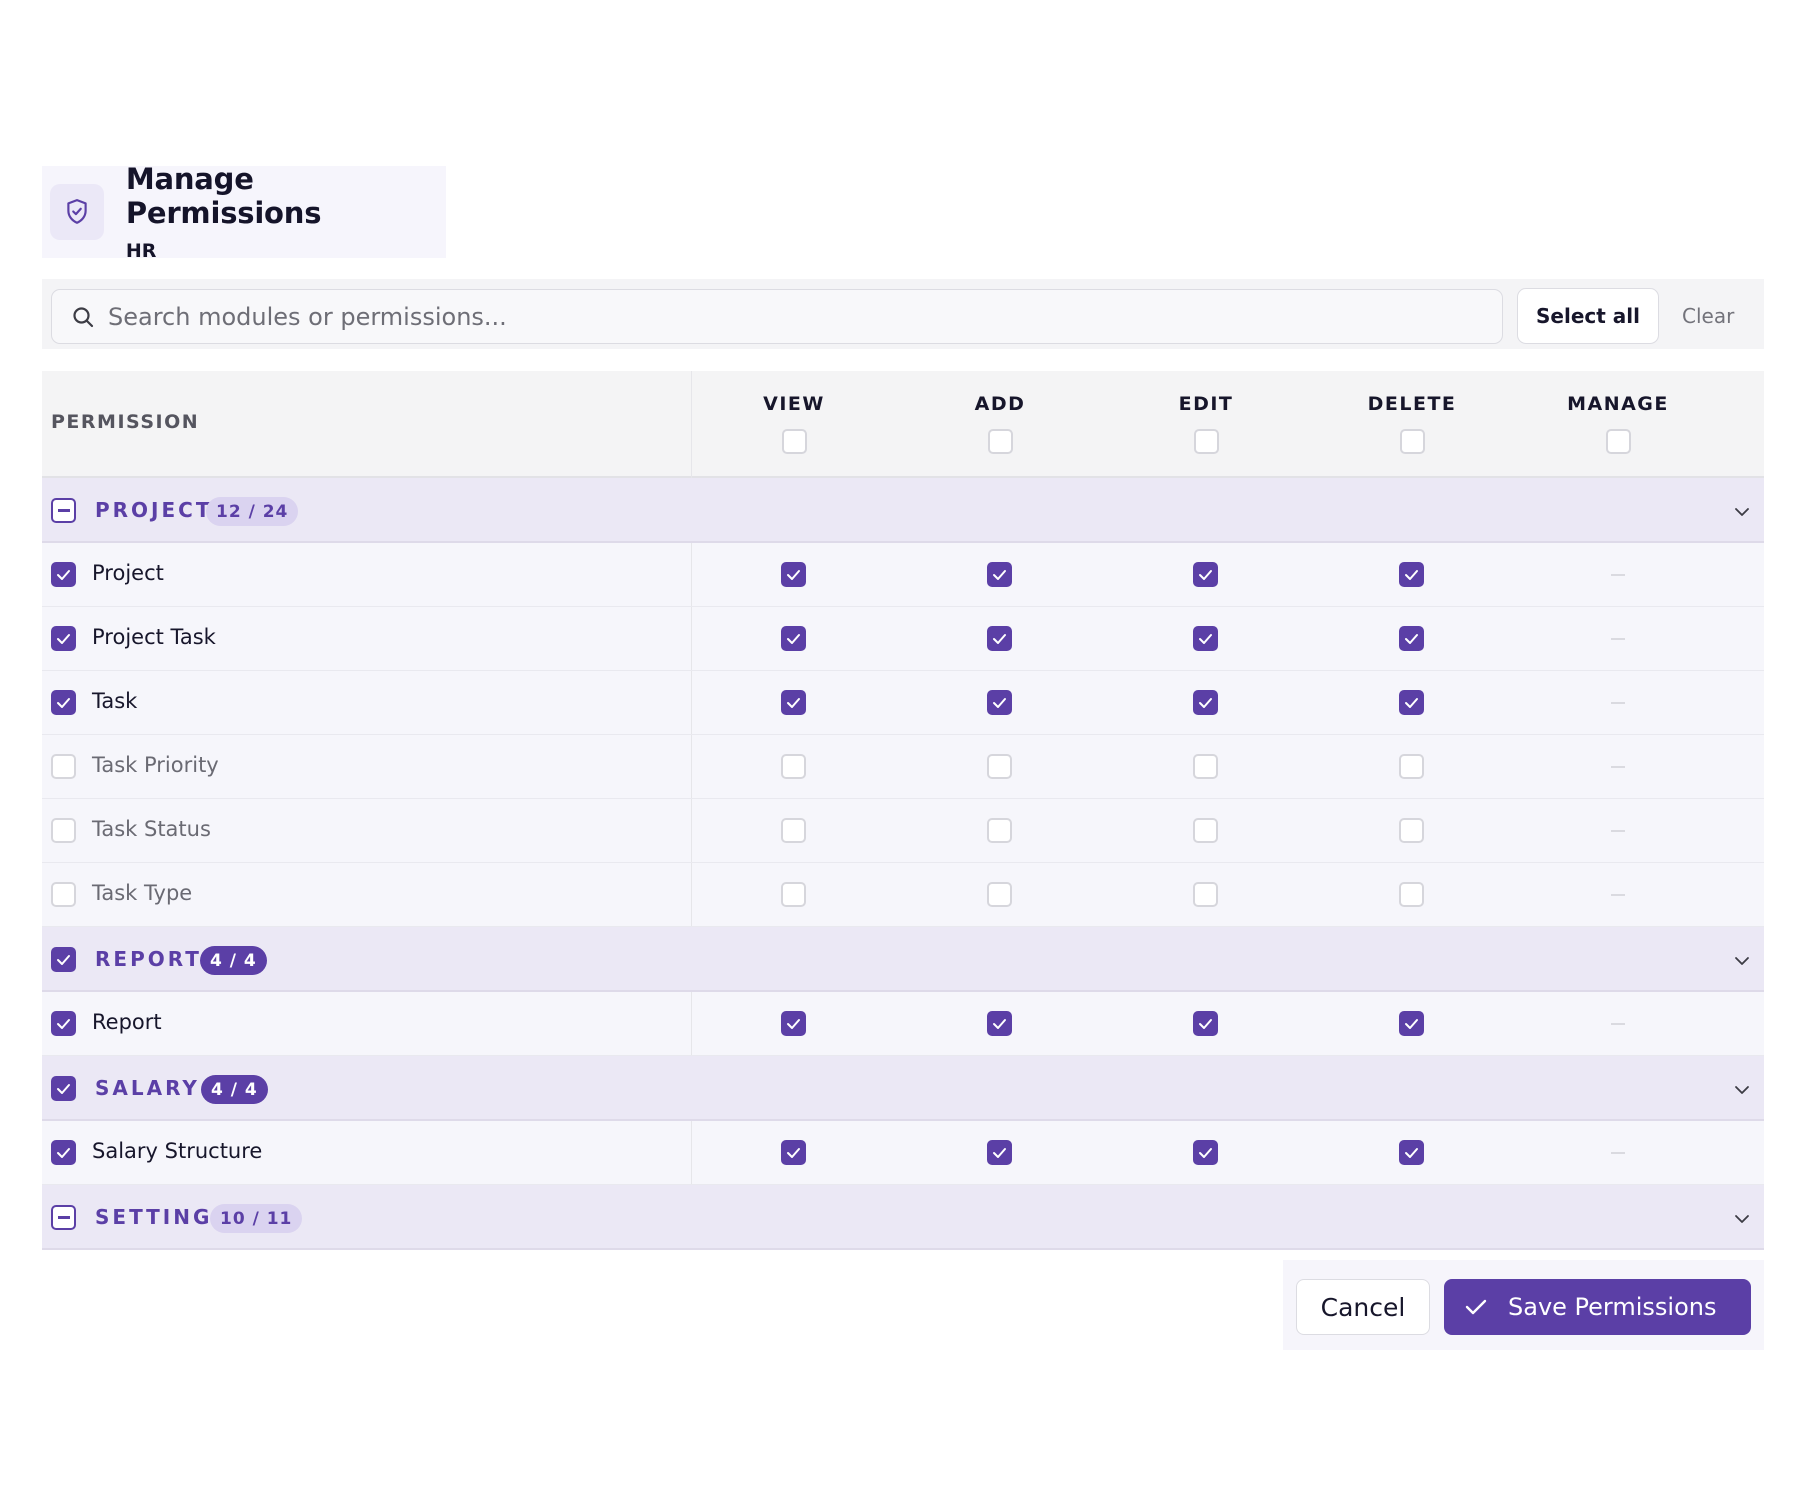 This screenshot has height=1500, width=1800. What do you see at coordinates (903, 1217) in the screenshot?
I see `group-row-setting: SETTING 10 / 11` at bounding box center [903, 1217].